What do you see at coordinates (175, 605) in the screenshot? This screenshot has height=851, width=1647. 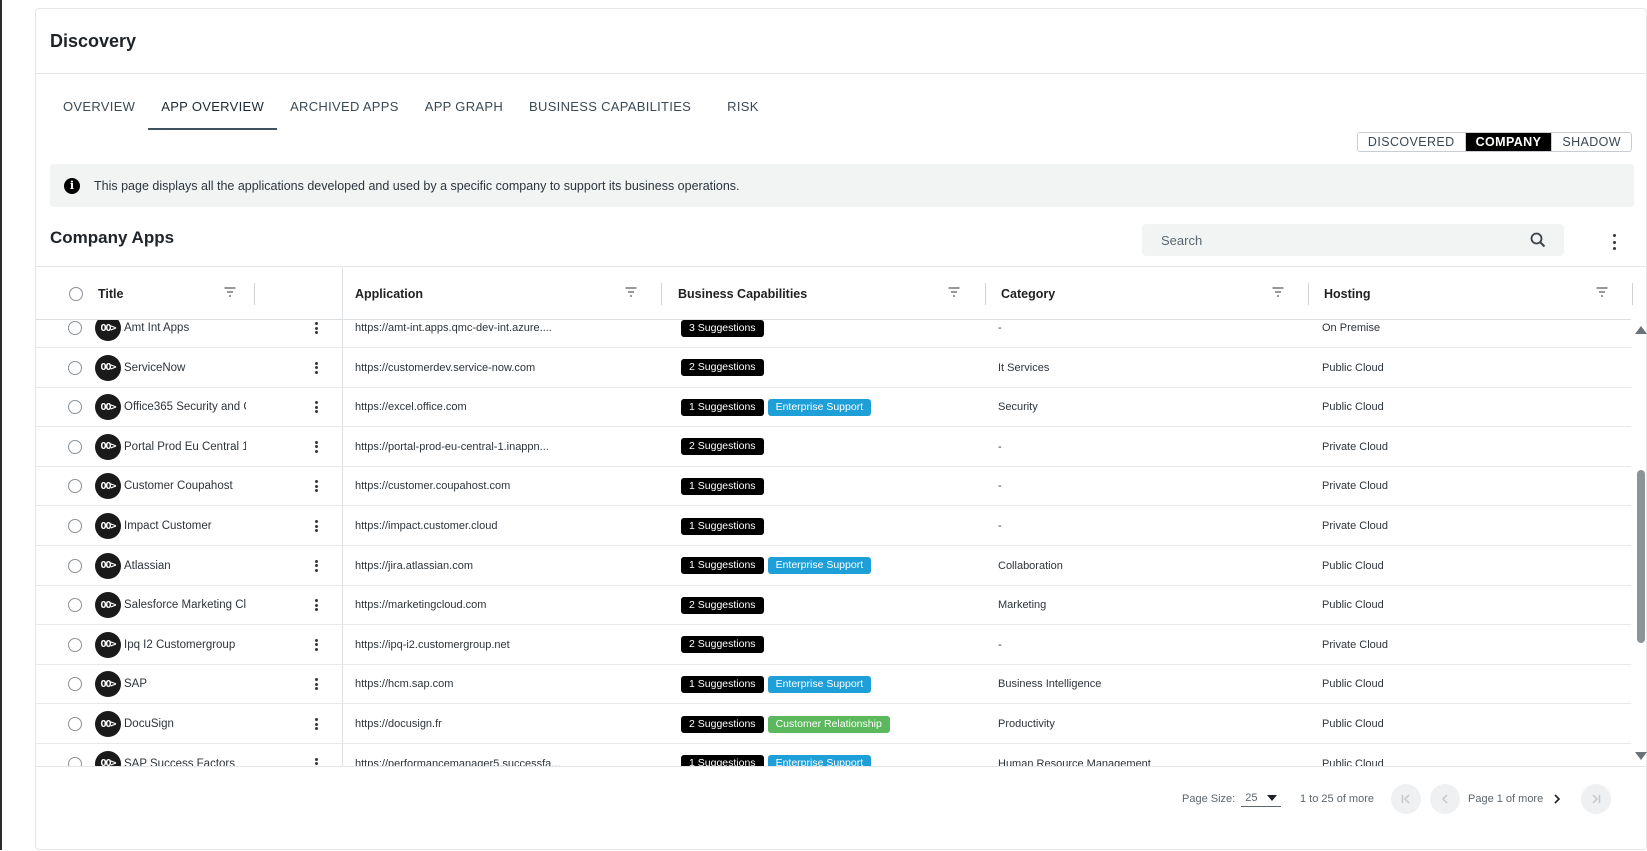 I see `title-cell: OO>Salesforce Marketing Cloud` at bounding box center [175, 605].